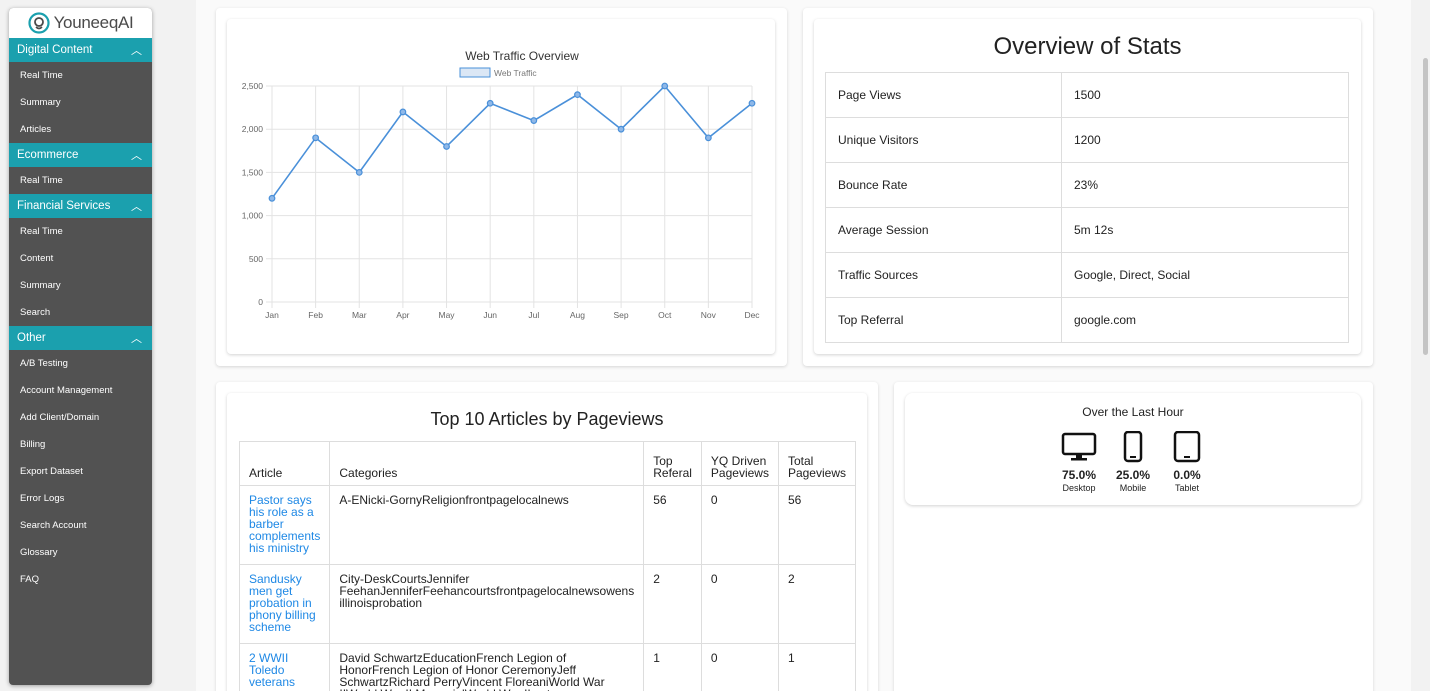  I want to click on device-label: Mobile, so click(1133, 488).